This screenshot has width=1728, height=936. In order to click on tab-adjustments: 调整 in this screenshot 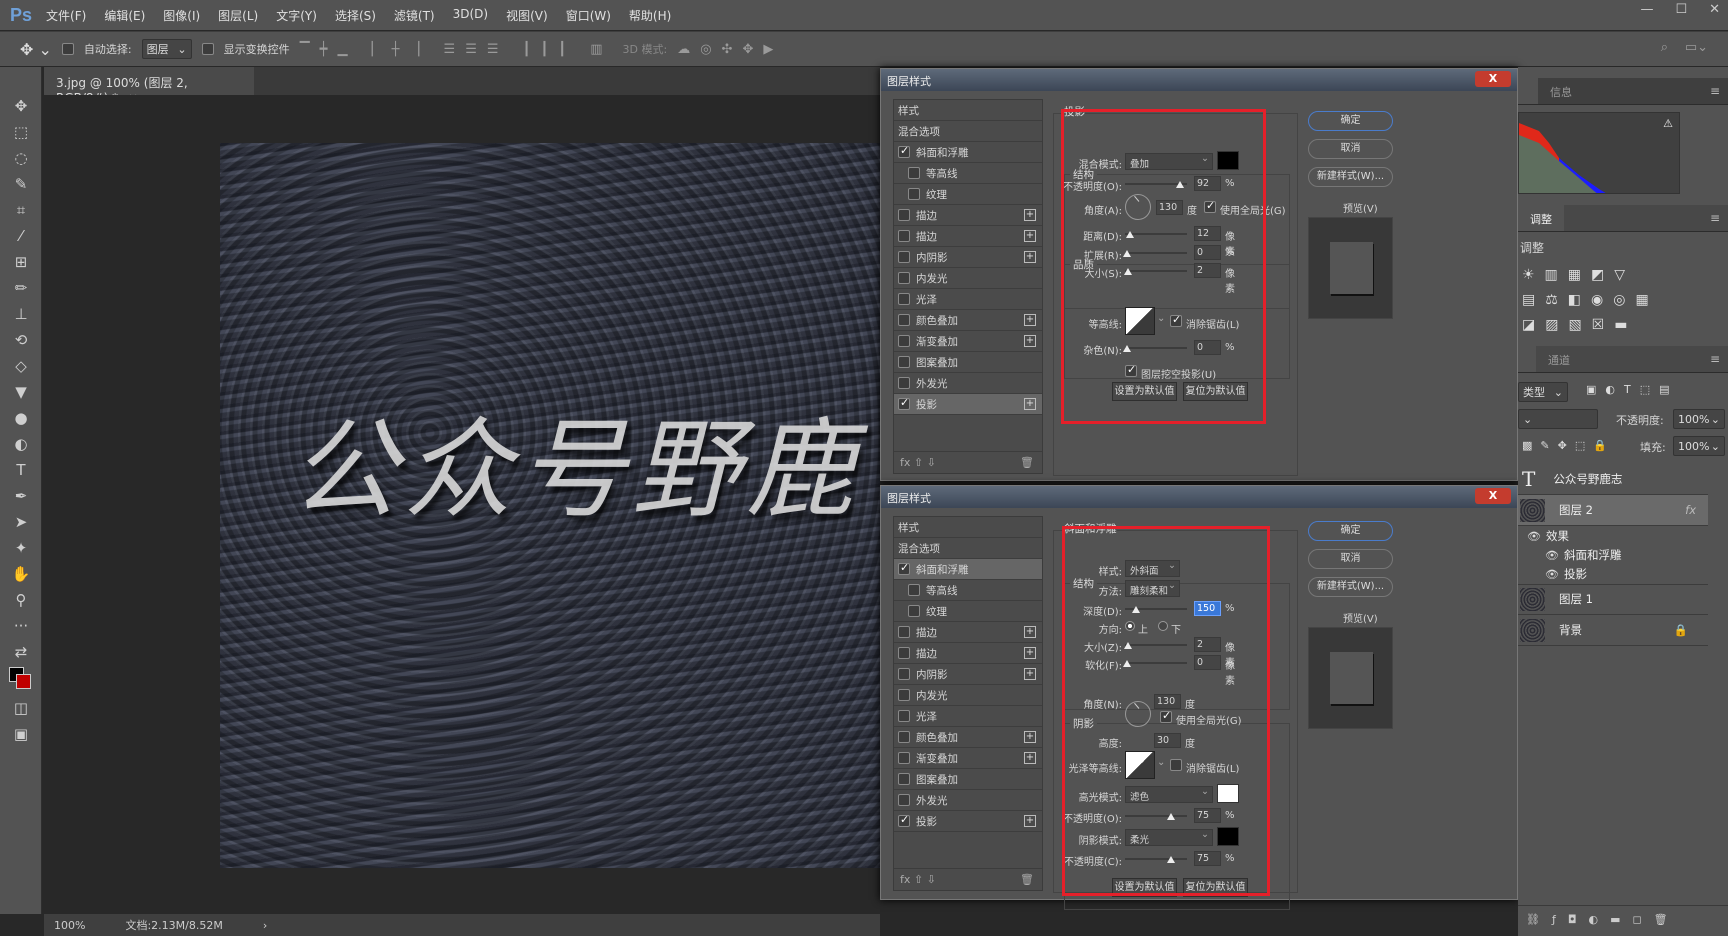, I will do `click(1541, 218)`.